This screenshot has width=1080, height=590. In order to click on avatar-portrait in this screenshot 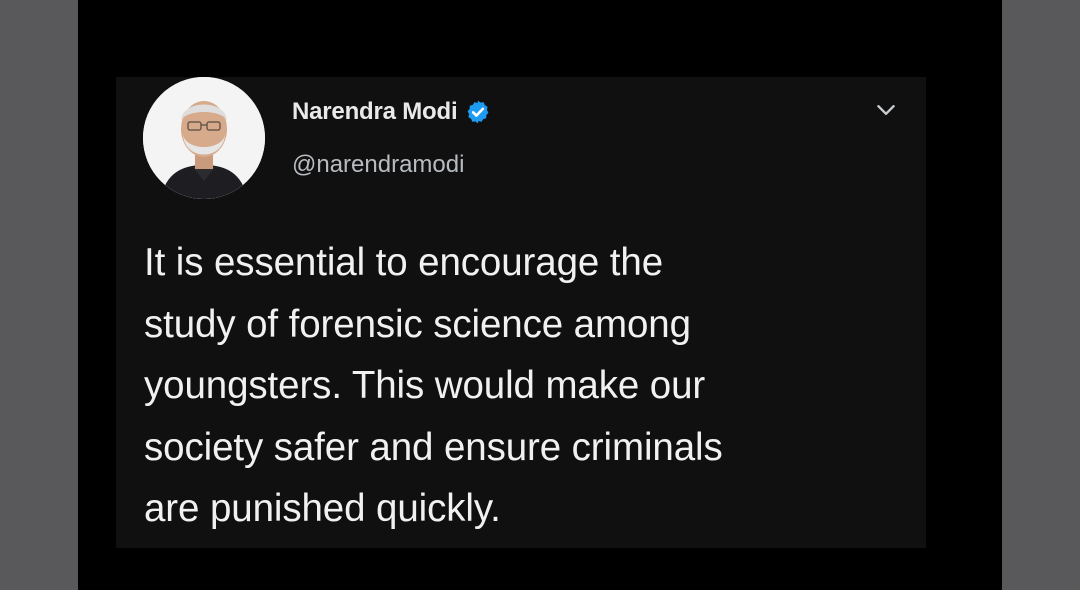, I will do `click(204, 138)`.